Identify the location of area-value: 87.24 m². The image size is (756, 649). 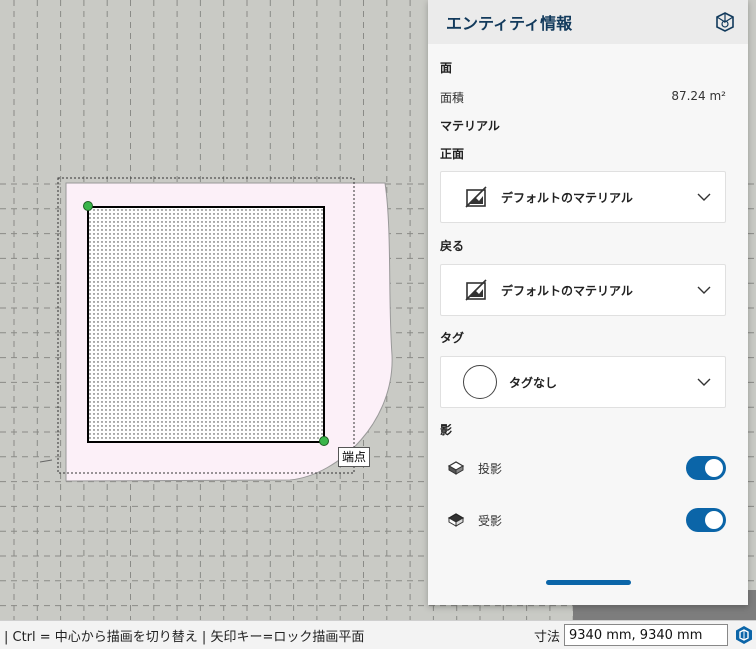
(698, 96).